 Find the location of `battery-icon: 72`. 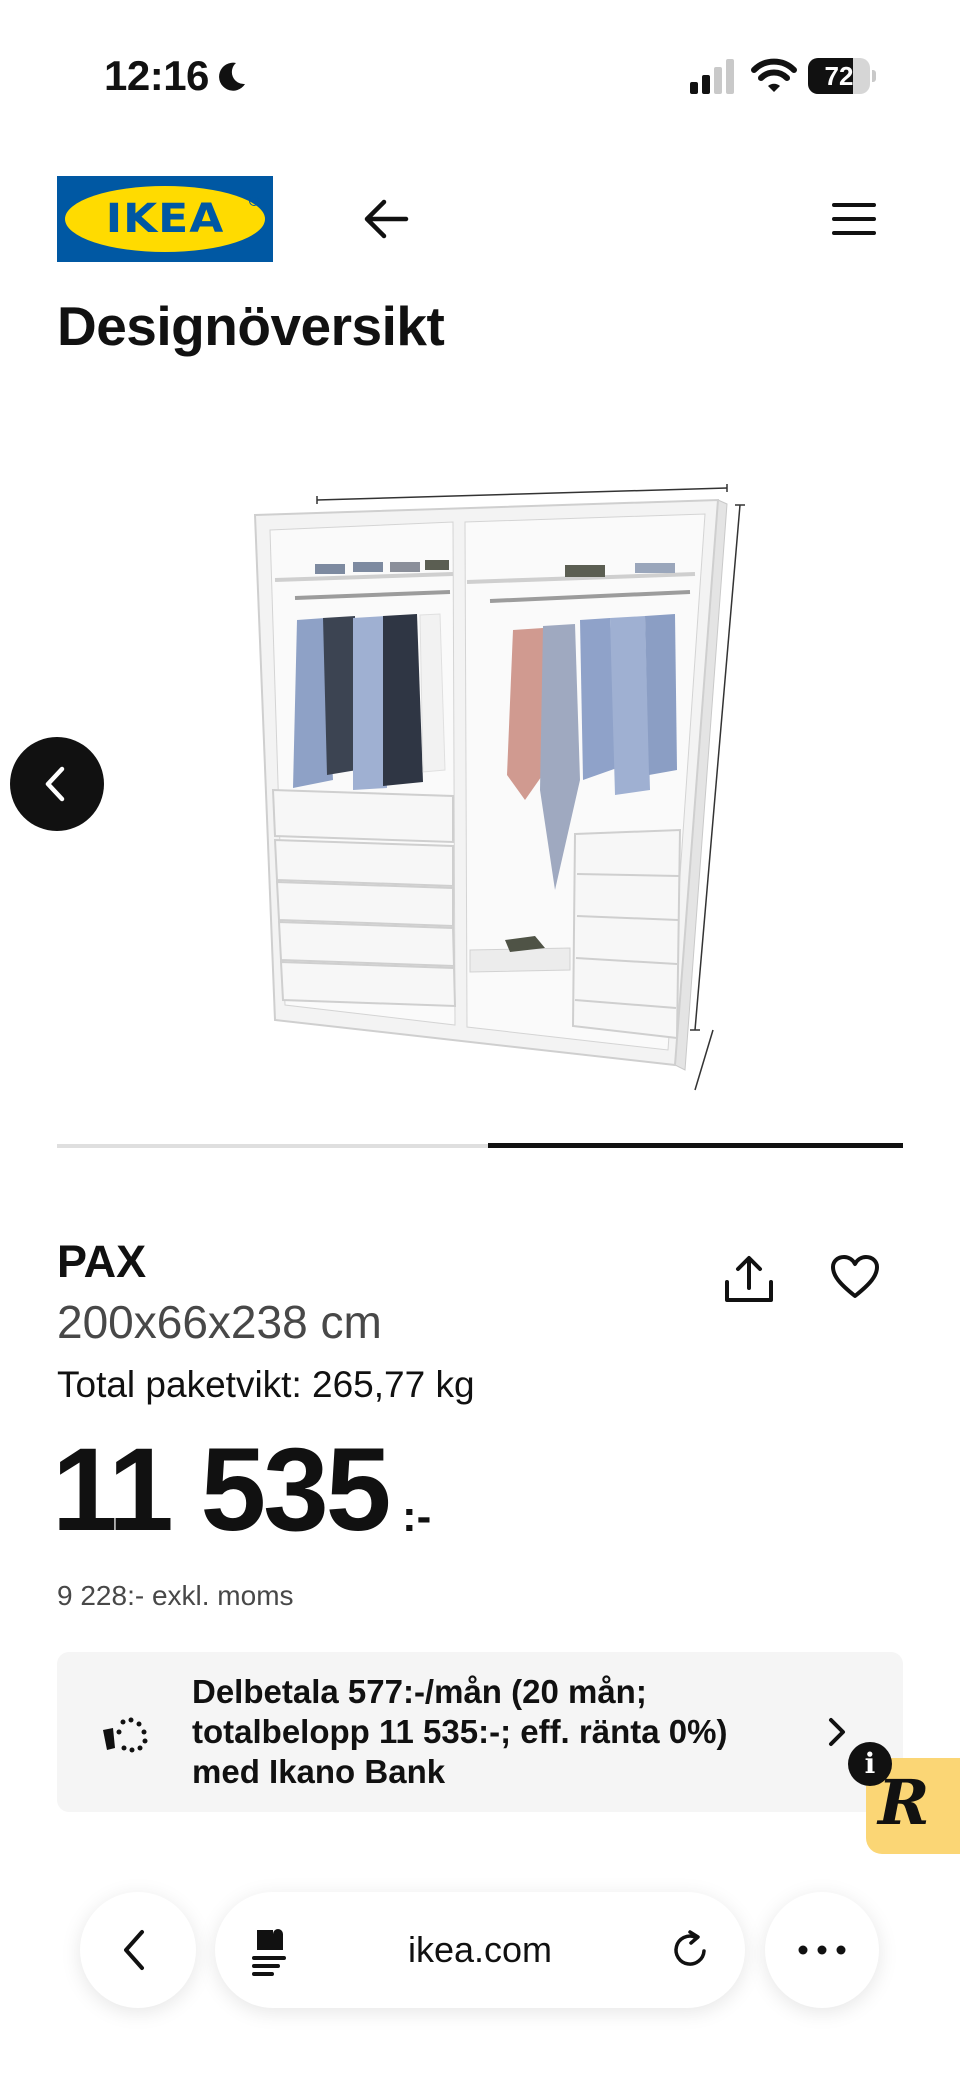

battery-icon: 72 is located at coordinates (842, 76).